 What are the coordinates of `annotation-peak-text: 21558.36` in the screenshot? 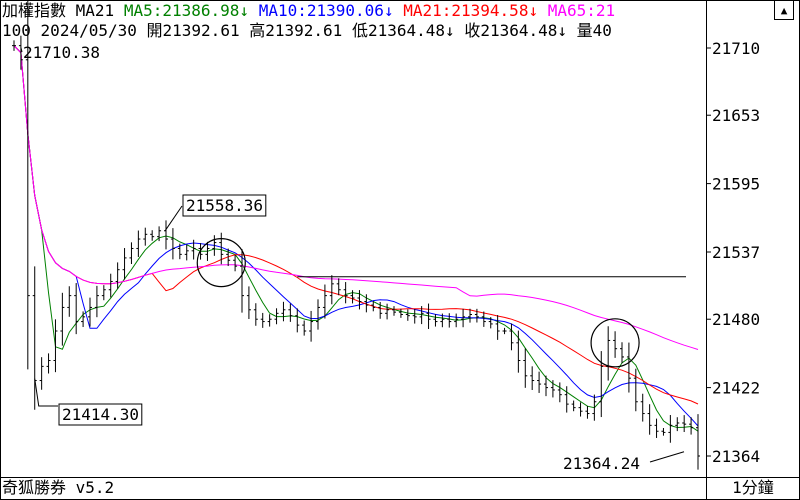 It's located at (224, 205).